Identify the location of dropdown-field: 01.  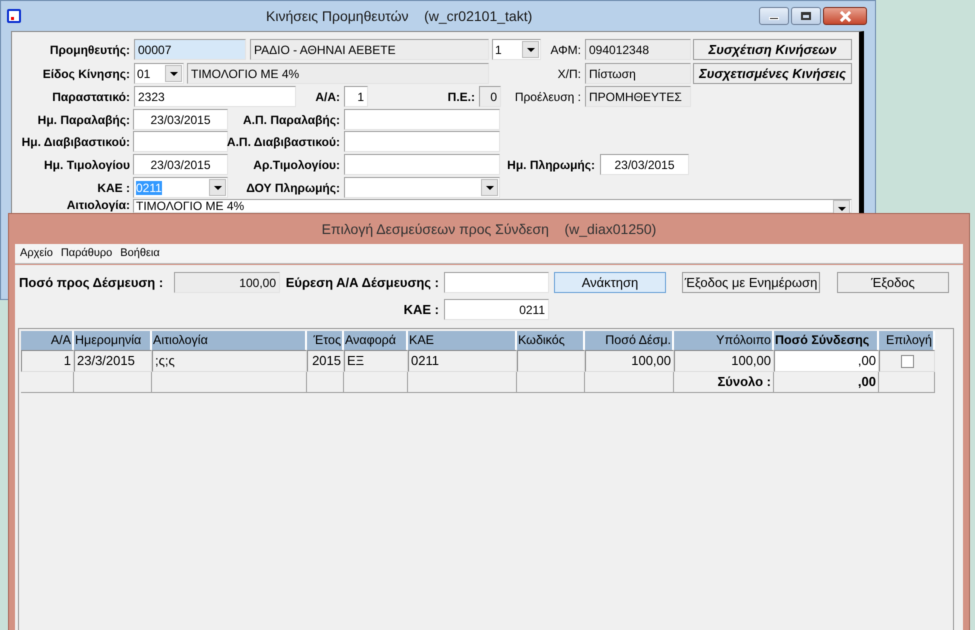
(159, 73).